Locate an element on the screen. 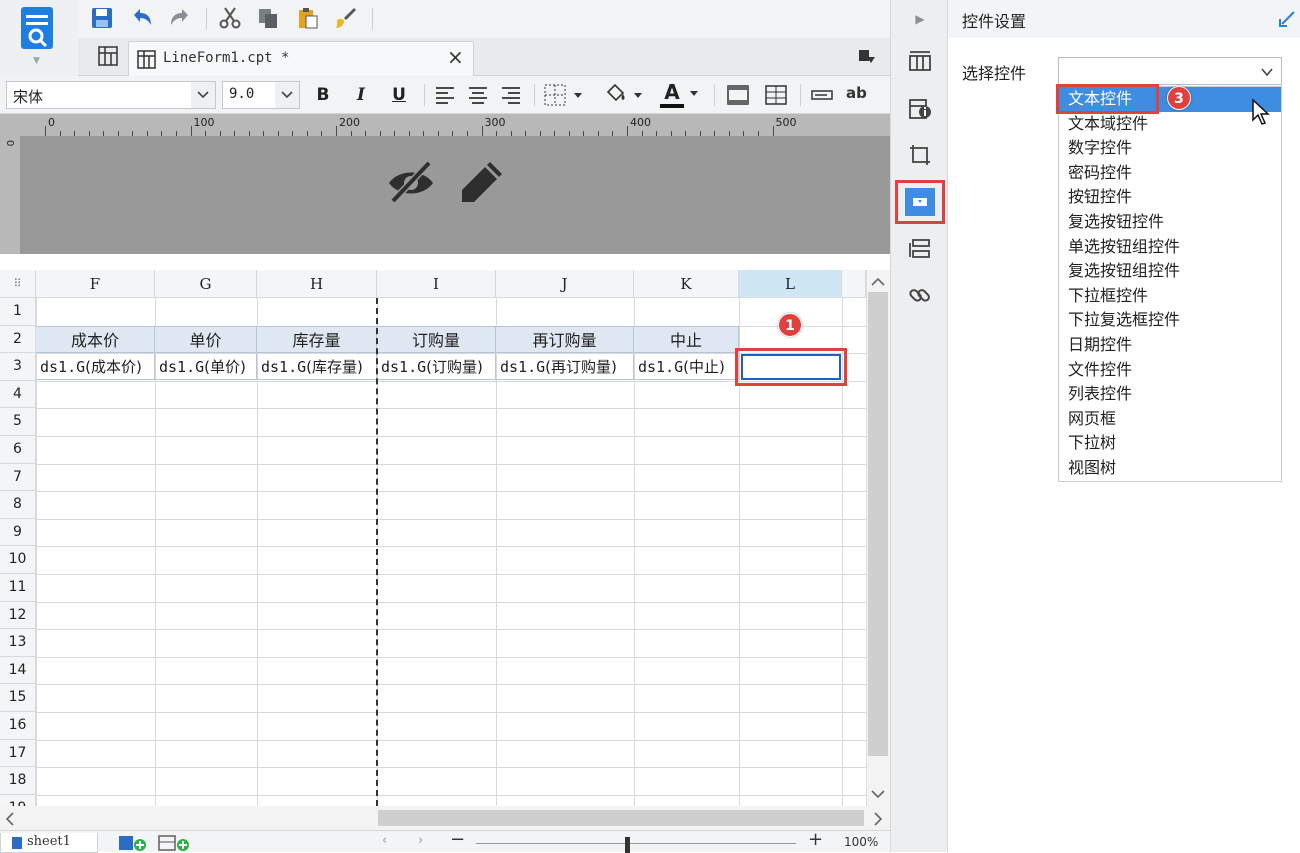 This screenshot has height=853, width=1300. widget-option: 数字控件 is located at coordinates (1170, 148).